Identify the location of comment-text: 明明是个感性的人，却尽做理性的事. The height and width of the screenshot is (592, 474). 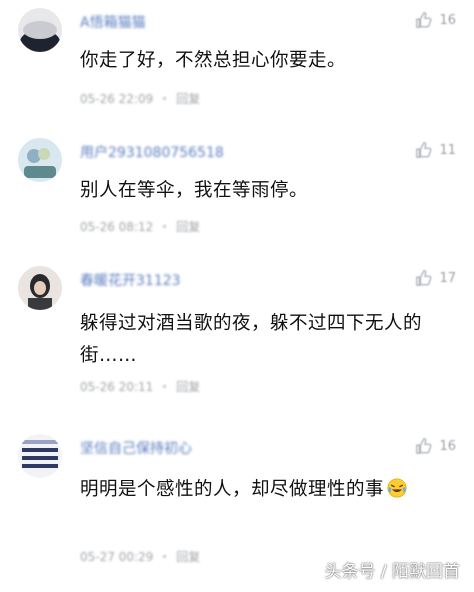
(265, 490).